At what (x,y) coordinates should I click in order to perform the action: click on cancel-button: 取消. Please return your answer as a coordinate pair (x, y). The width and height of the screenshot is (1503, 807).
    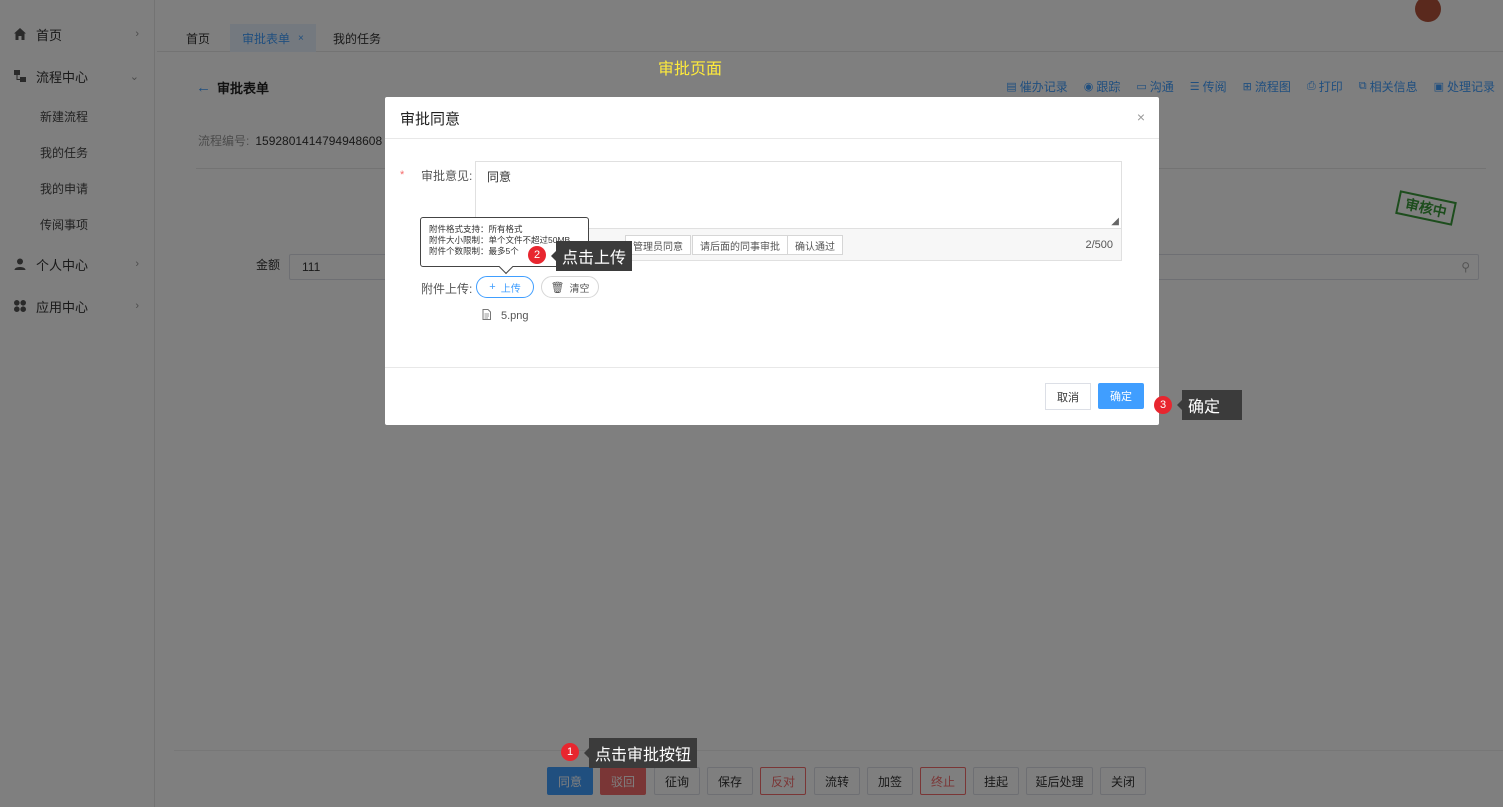
    Looking at the image, I should click on (1068, 396).